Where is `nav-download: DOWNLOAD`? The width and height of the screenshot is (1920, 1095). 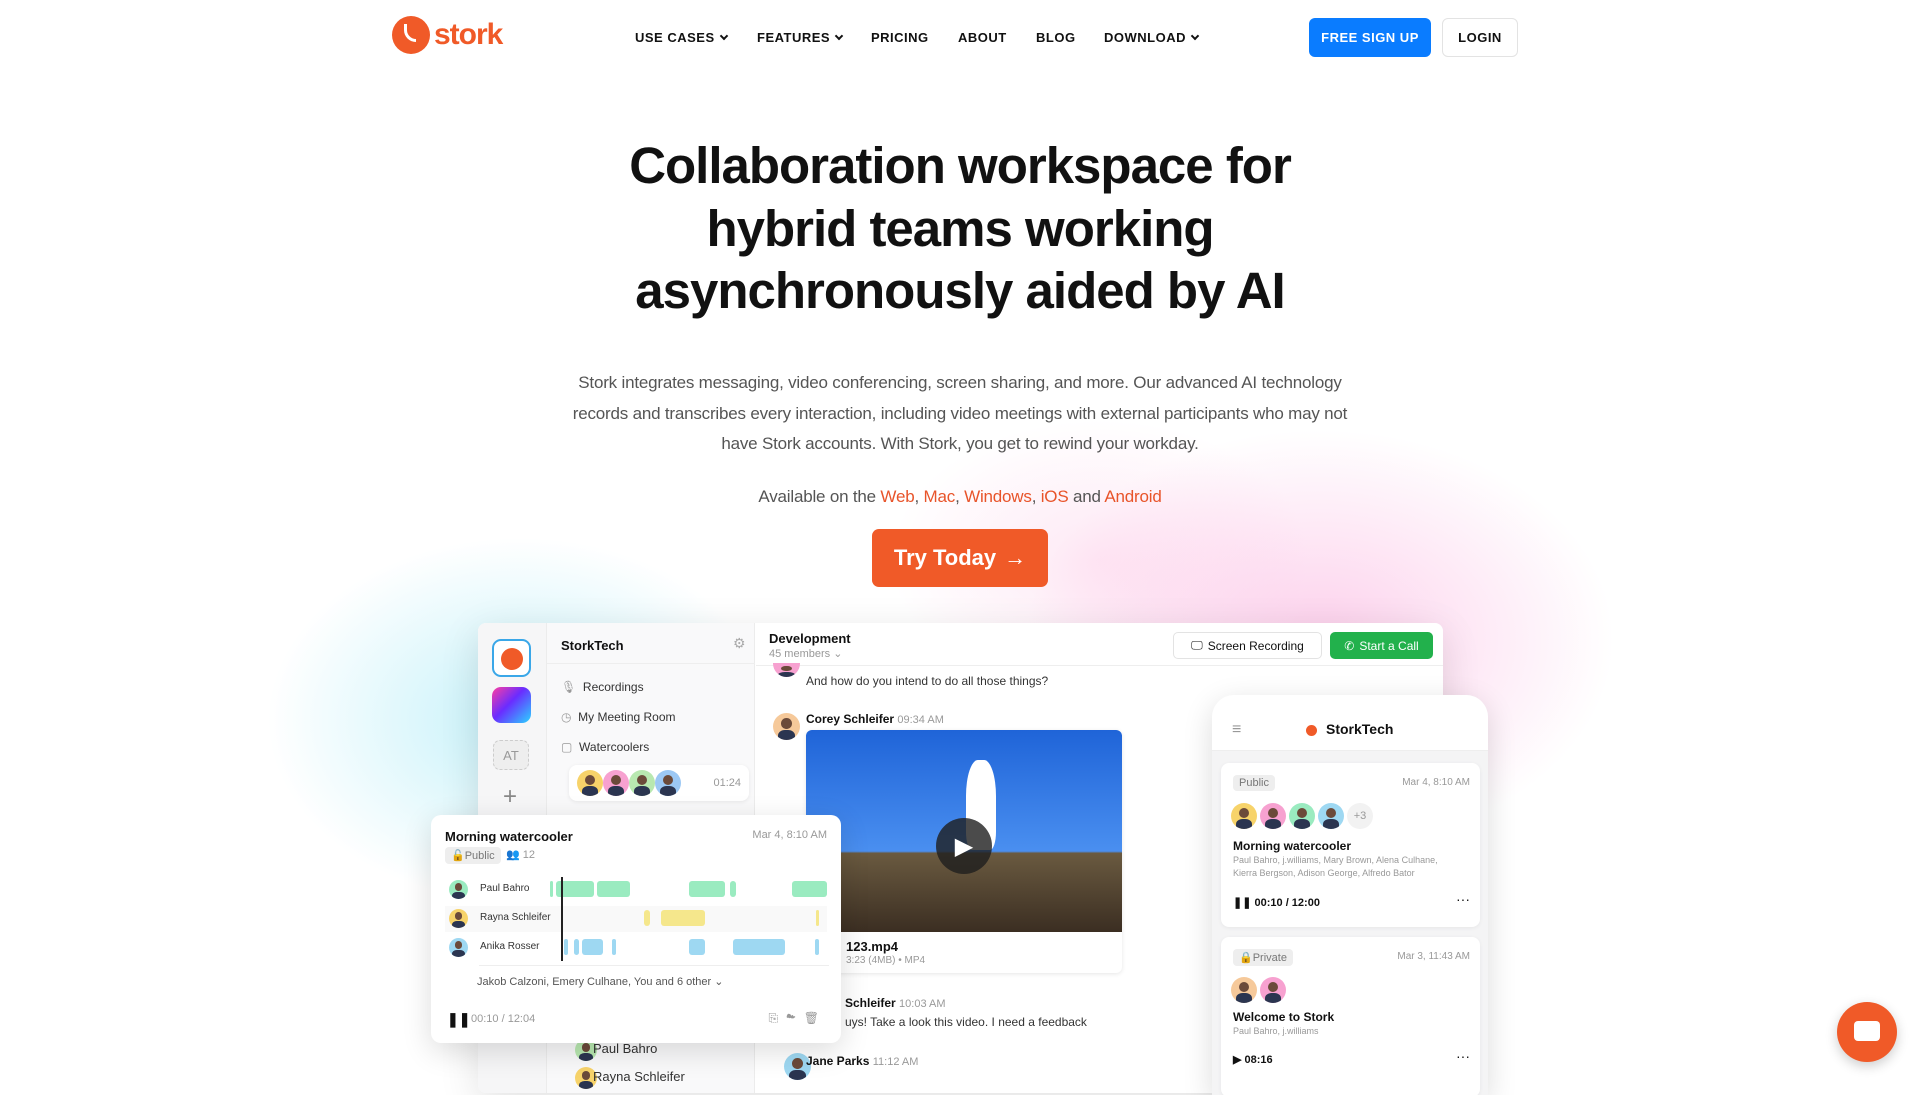
nav-download: DOWNLOAD is located at coordinates (1152, 37).